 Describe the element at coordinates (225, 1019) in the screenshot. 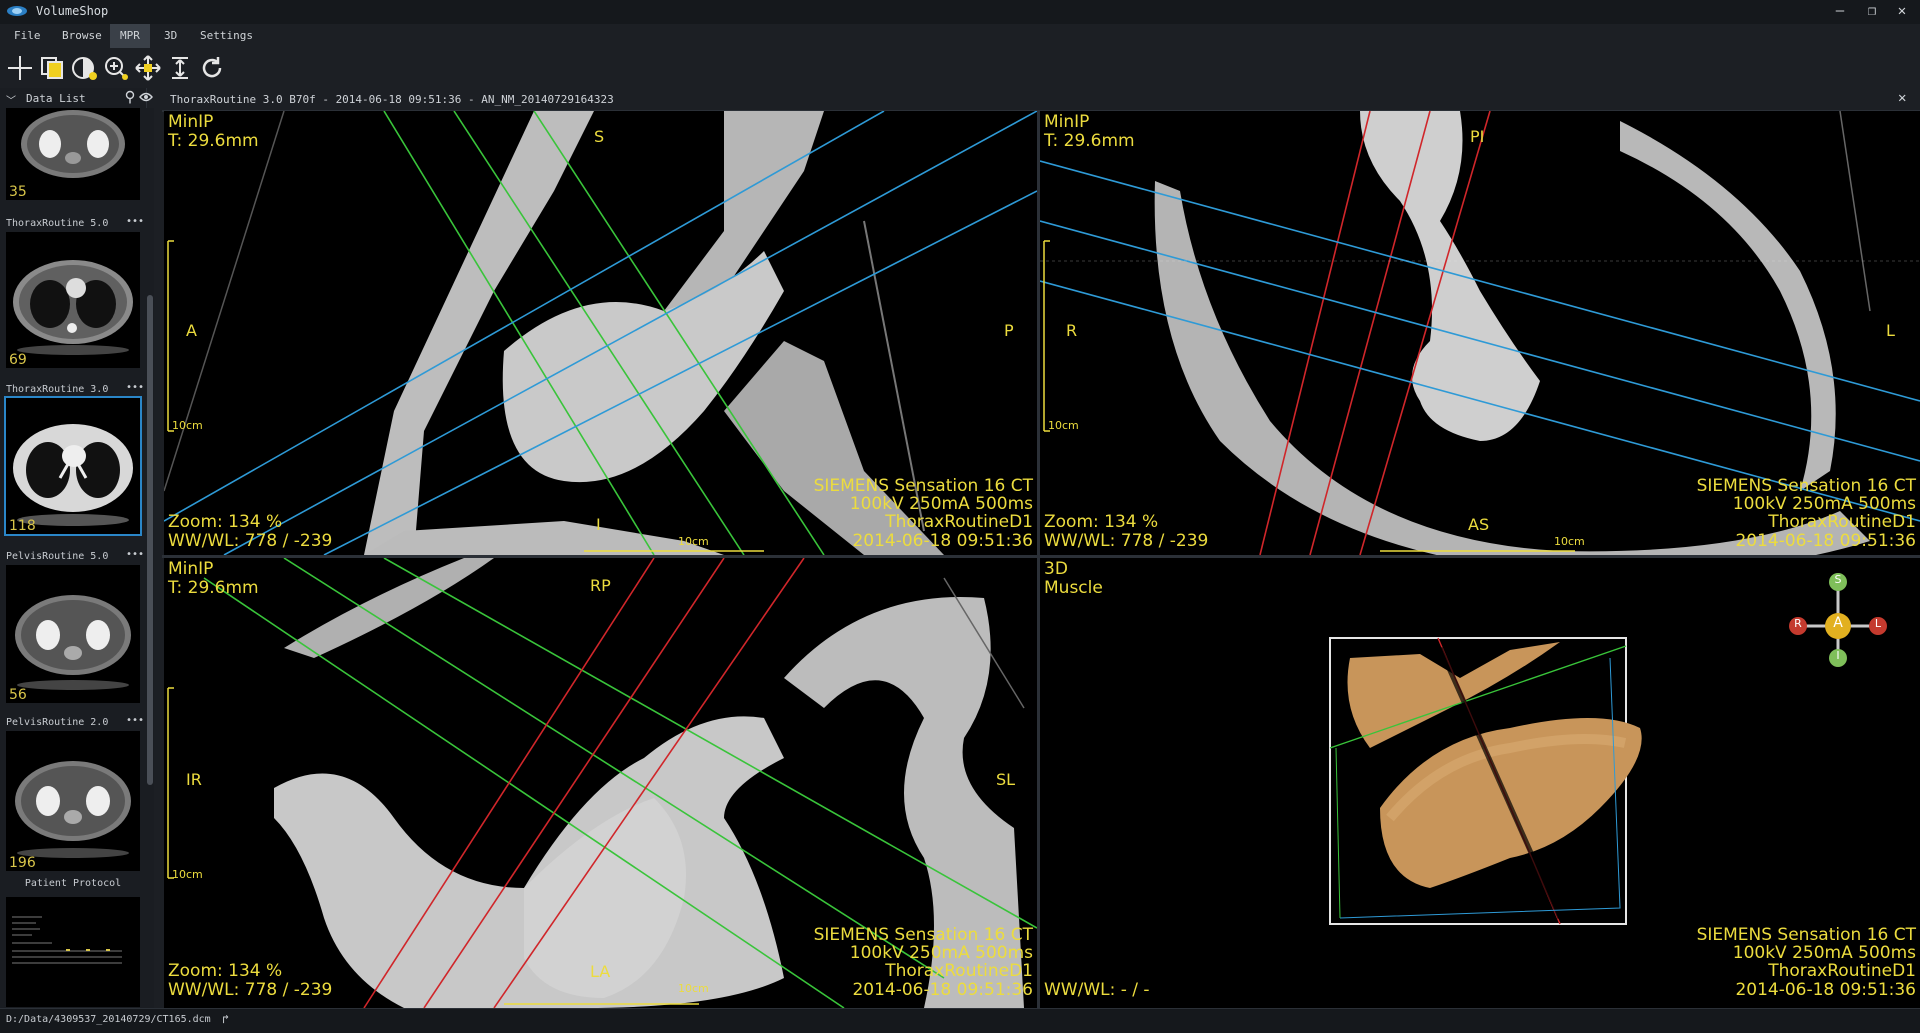

I see `open-path-icon: ↱` at that location.